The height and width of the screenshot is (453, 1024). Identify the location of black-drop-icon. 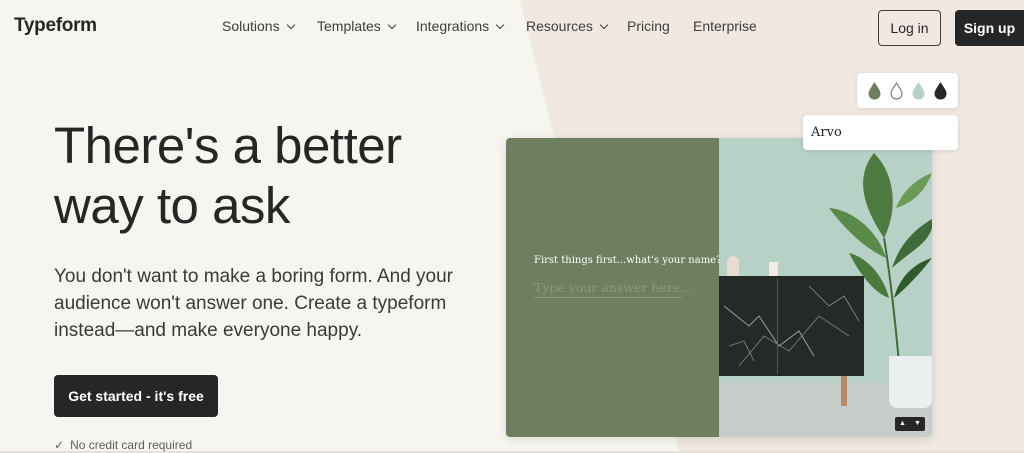
(940, 90).